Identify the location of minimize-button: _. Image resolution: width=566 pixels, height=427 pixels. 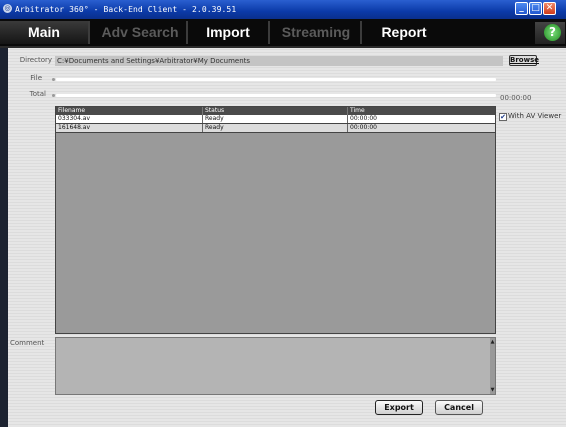
(521, 8).